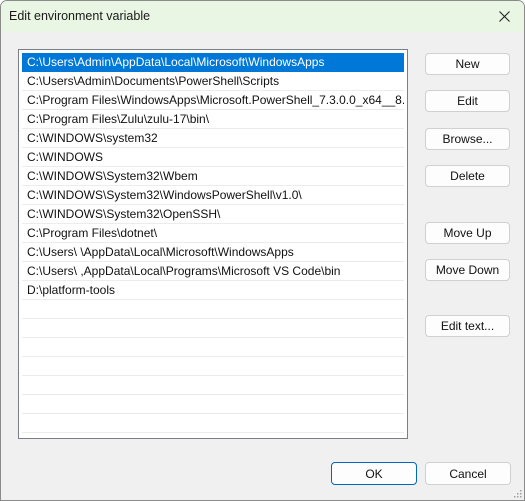 The image size is (525, 501). I want to click on new-button: New, so click(467, 64).